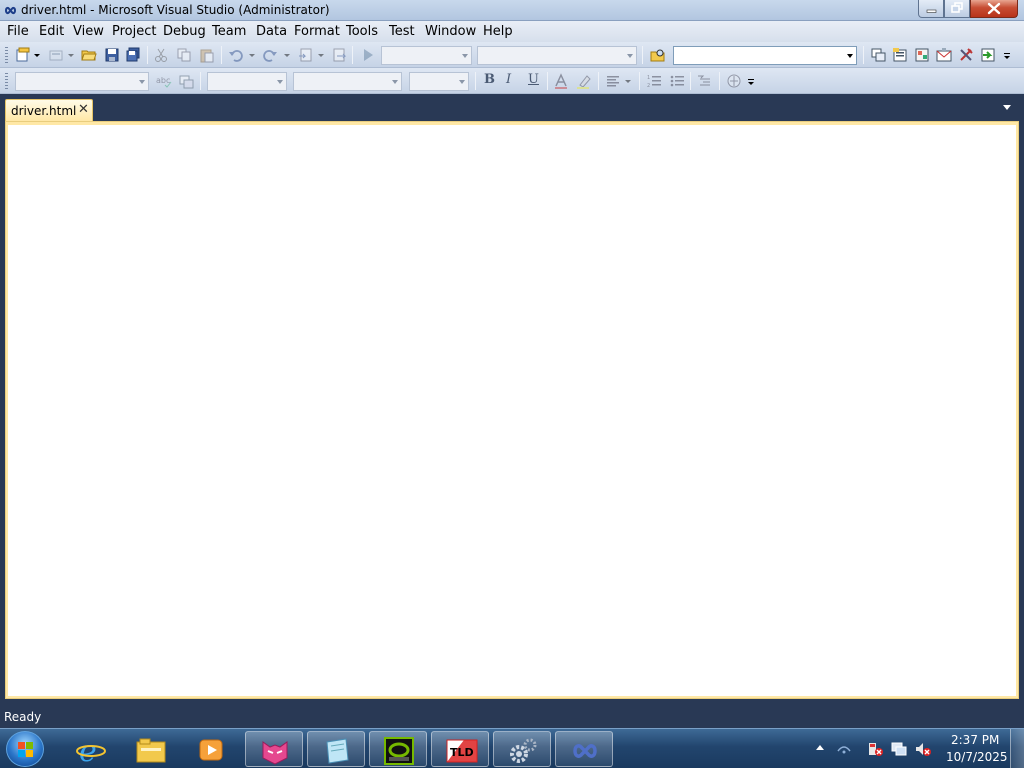 The image size is (1024, 768). I want to click on add-item-dropdown-icon, so click(71, 55).